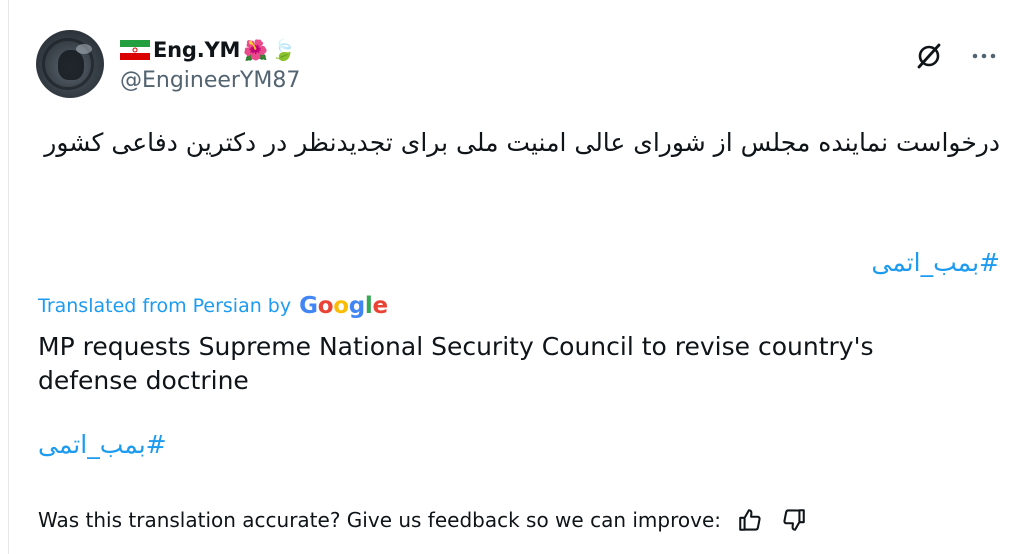 The height and width of the screenshot is (554, 1016). I want to click on thumbs-up-icon, so click(750, 520).